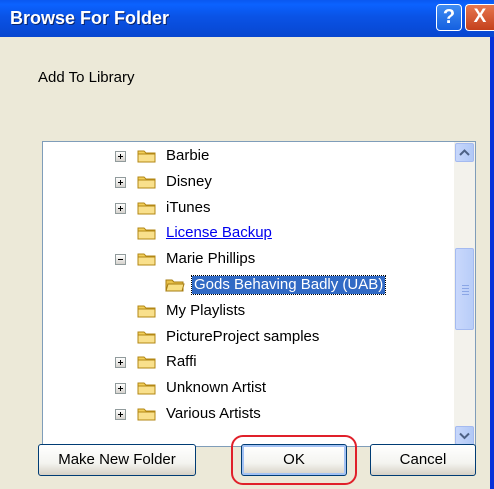 The height and width of the screenshot is (489, 494). What do you see at coordinates (248, 157) in the screenshot?
I see `tree-item: Barbie` at bounding box center [248, 157].